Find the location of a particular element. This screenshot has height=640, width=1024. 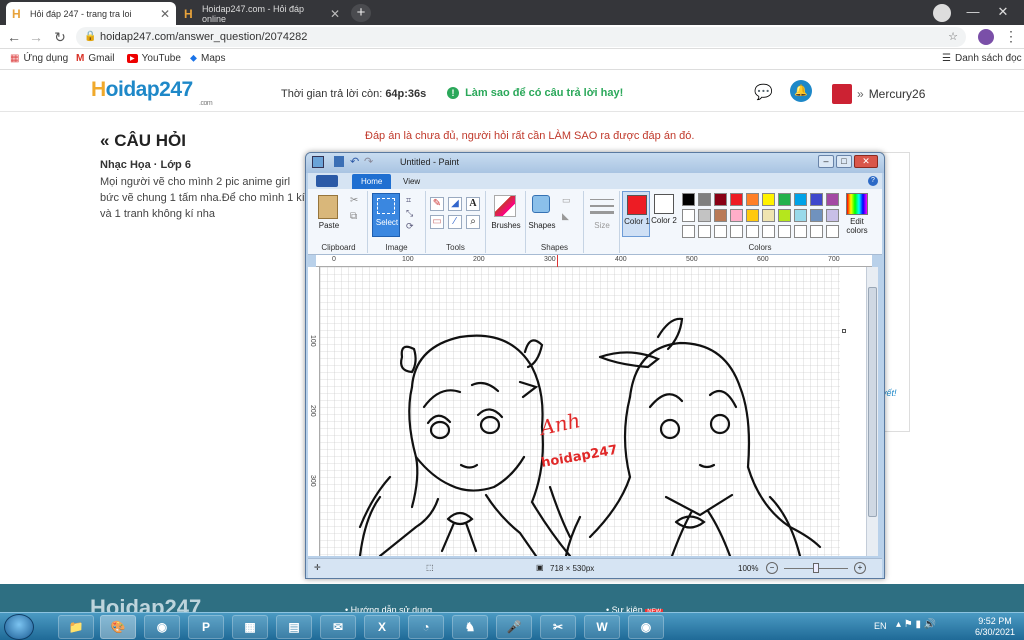

chrome-icon: ◉ is located at coordinates (162, 627).